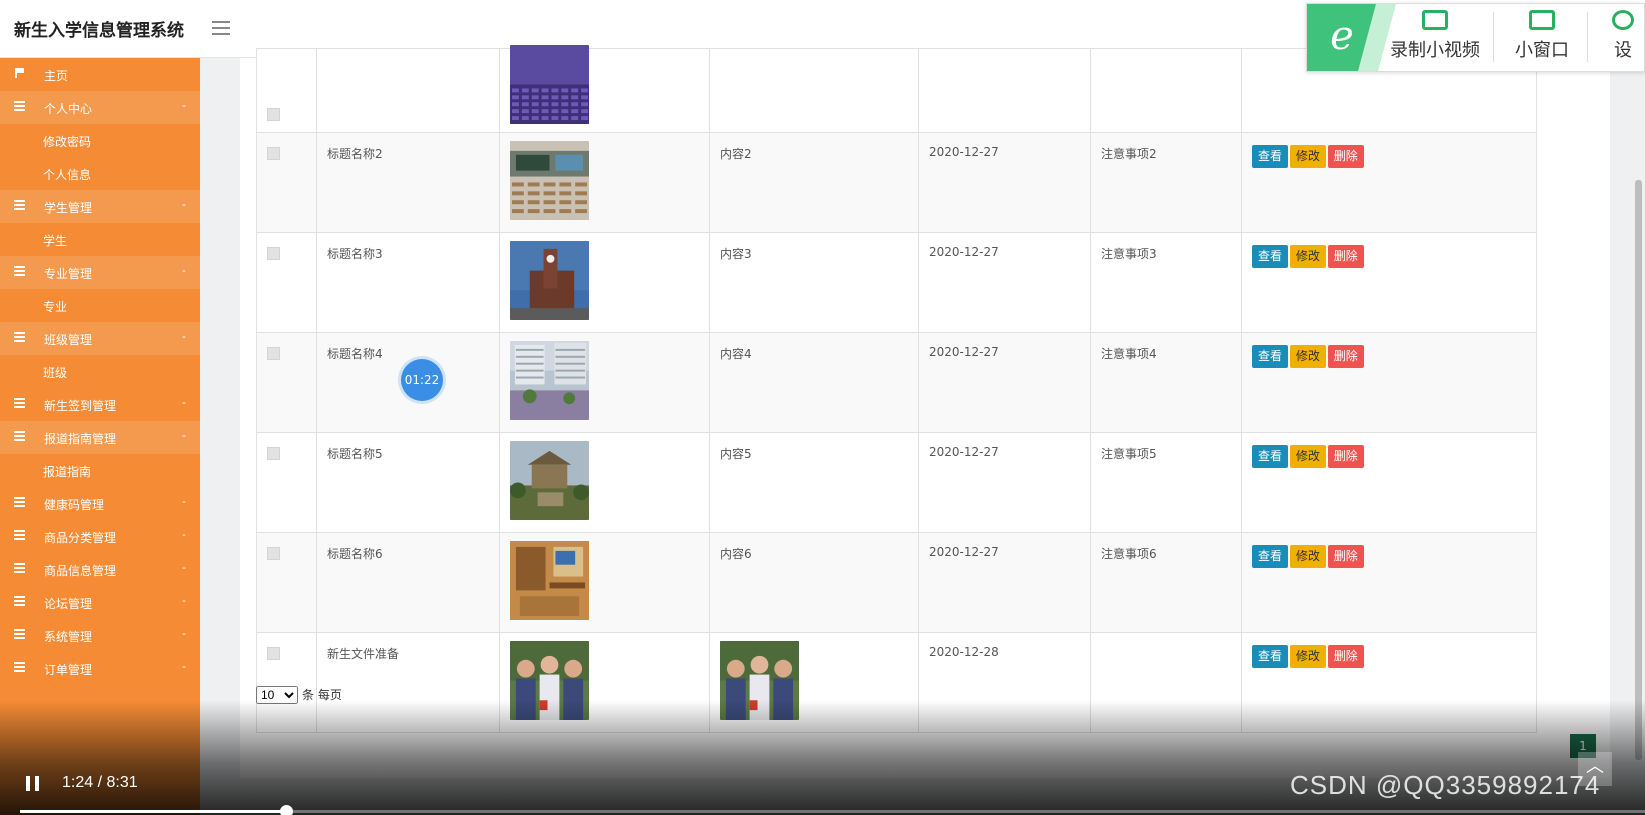  I want to click on record-video-label: 录制小视频, so click(1435, 50).